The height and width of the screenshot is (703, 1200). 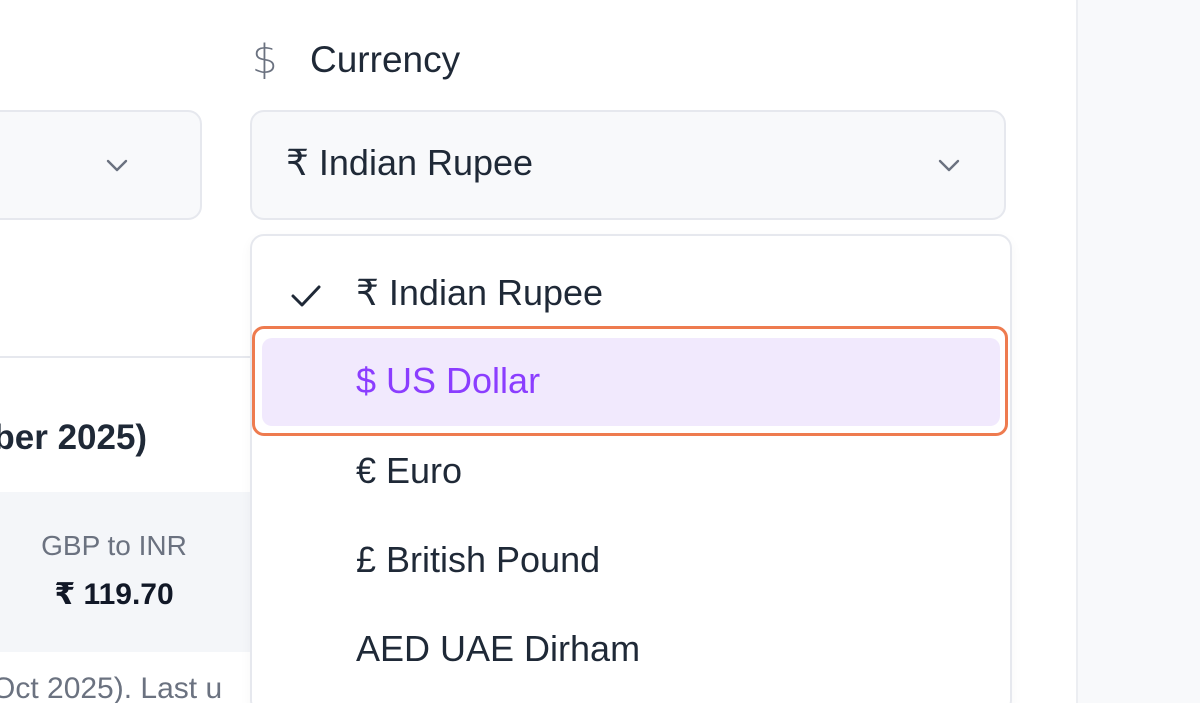 I want to click on section-title: ober 2025), so click(x=74, y=437).